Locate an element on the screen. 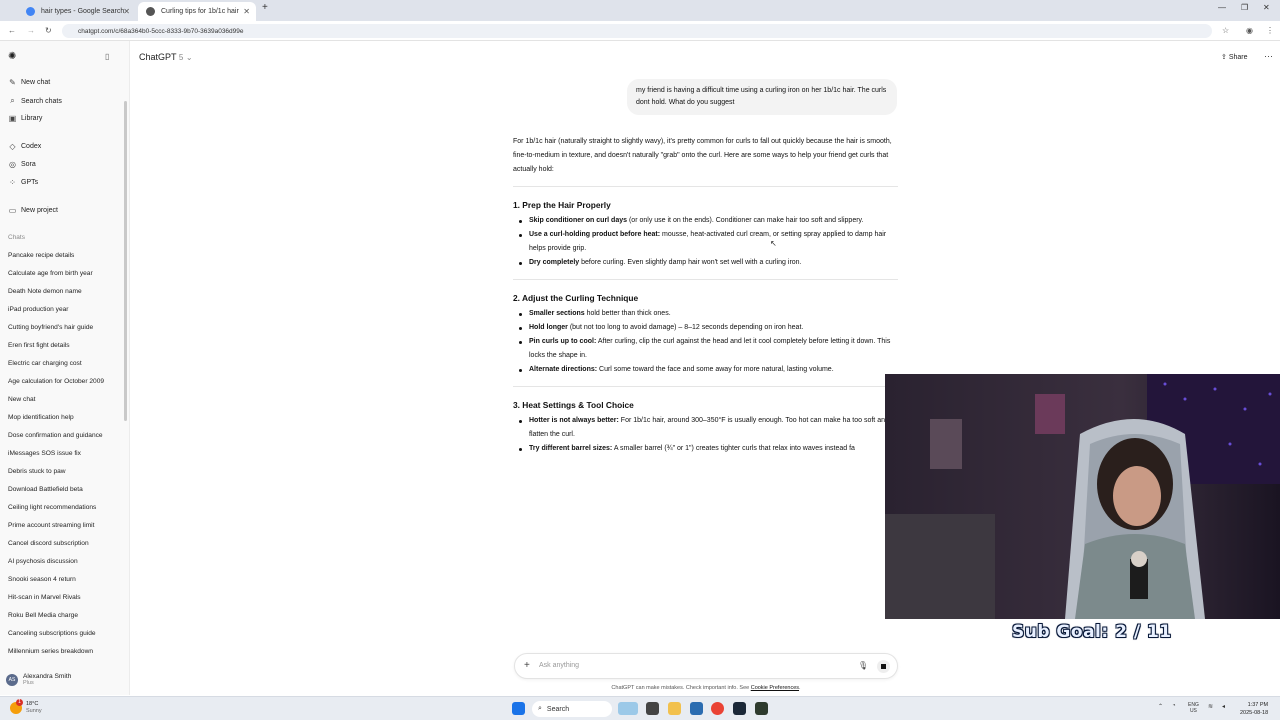 The width and height of the screenshot is (1280, 720). profile-icon: ◉ is located at coordinates (1249, 30).